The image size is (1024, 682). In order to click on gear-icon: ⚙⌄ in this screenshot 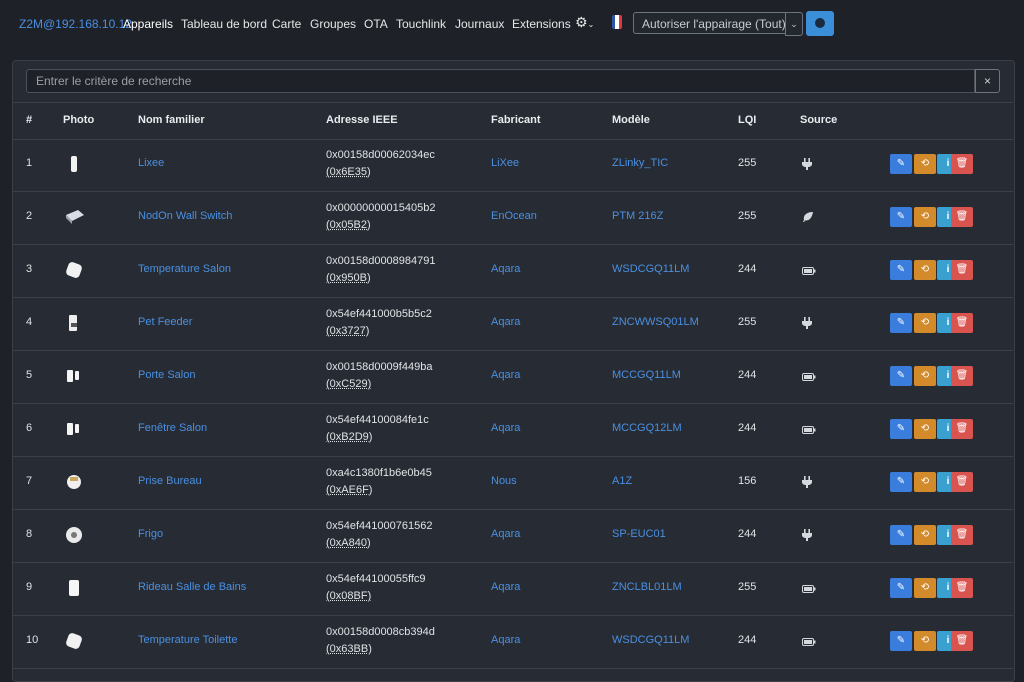, I will do `click(584, 22)`.